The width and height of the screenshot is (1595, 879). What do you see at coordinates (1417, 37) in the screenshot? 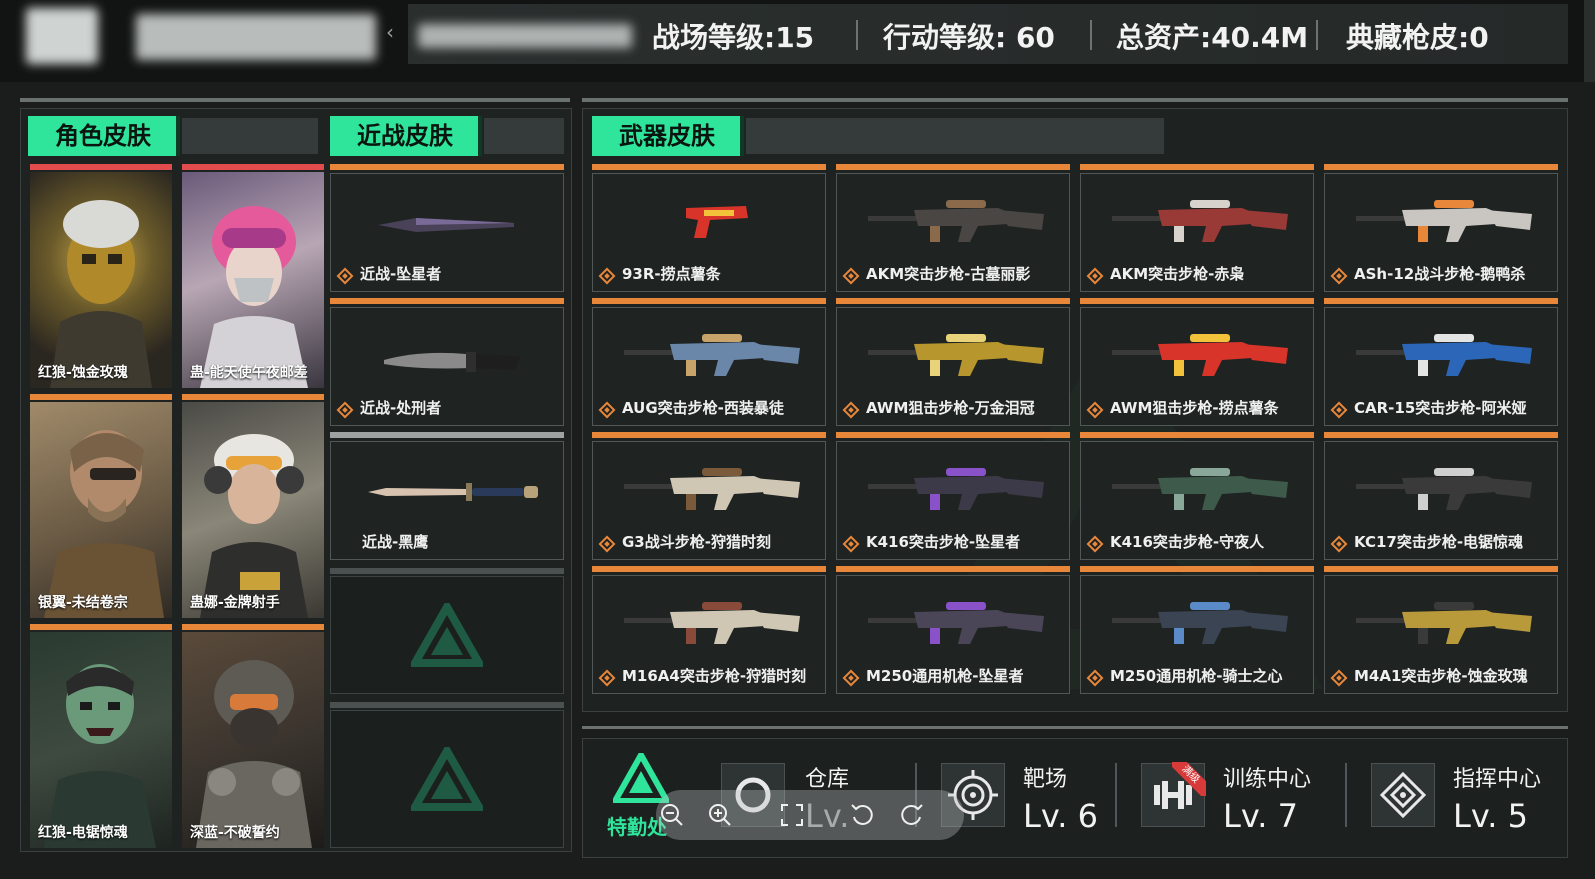
I see `collection-skins-stat: 典藏枪皮:0` at bounding box center [1417, 37].